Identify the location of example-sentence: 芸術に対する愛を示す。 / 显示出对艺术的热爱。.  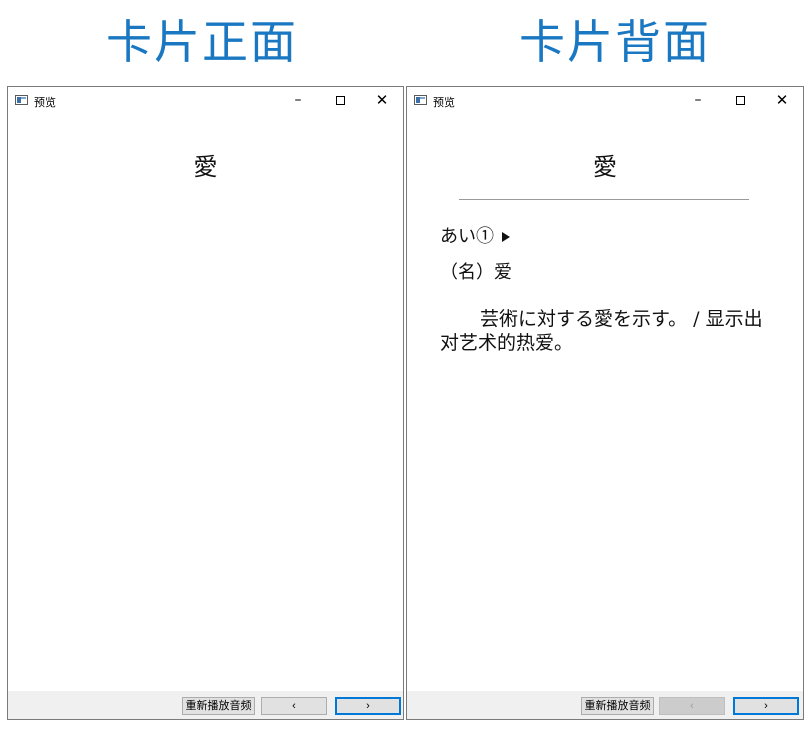
(601, 331).